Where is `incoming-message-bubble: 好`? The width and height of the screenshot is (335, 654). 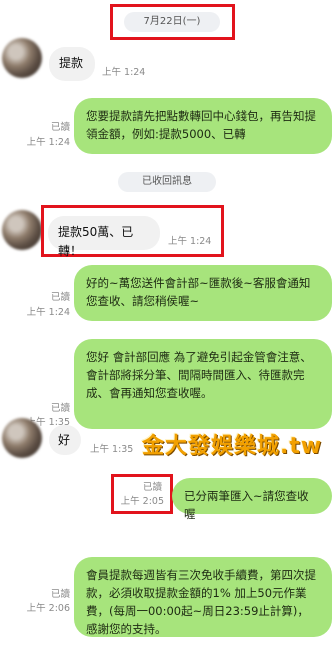 incoming-message-bubble: 好 is located at coordinates (65, 440).